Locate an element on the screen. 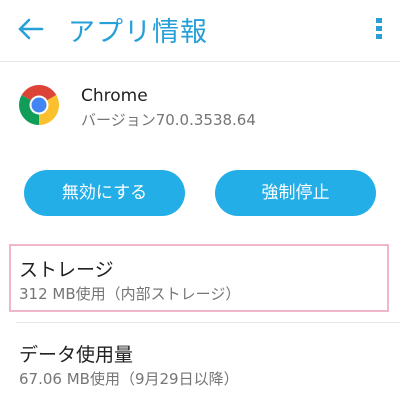 This screenshot has width=400, height=403. app-name: Chrome is located at coordinates (114, 96).